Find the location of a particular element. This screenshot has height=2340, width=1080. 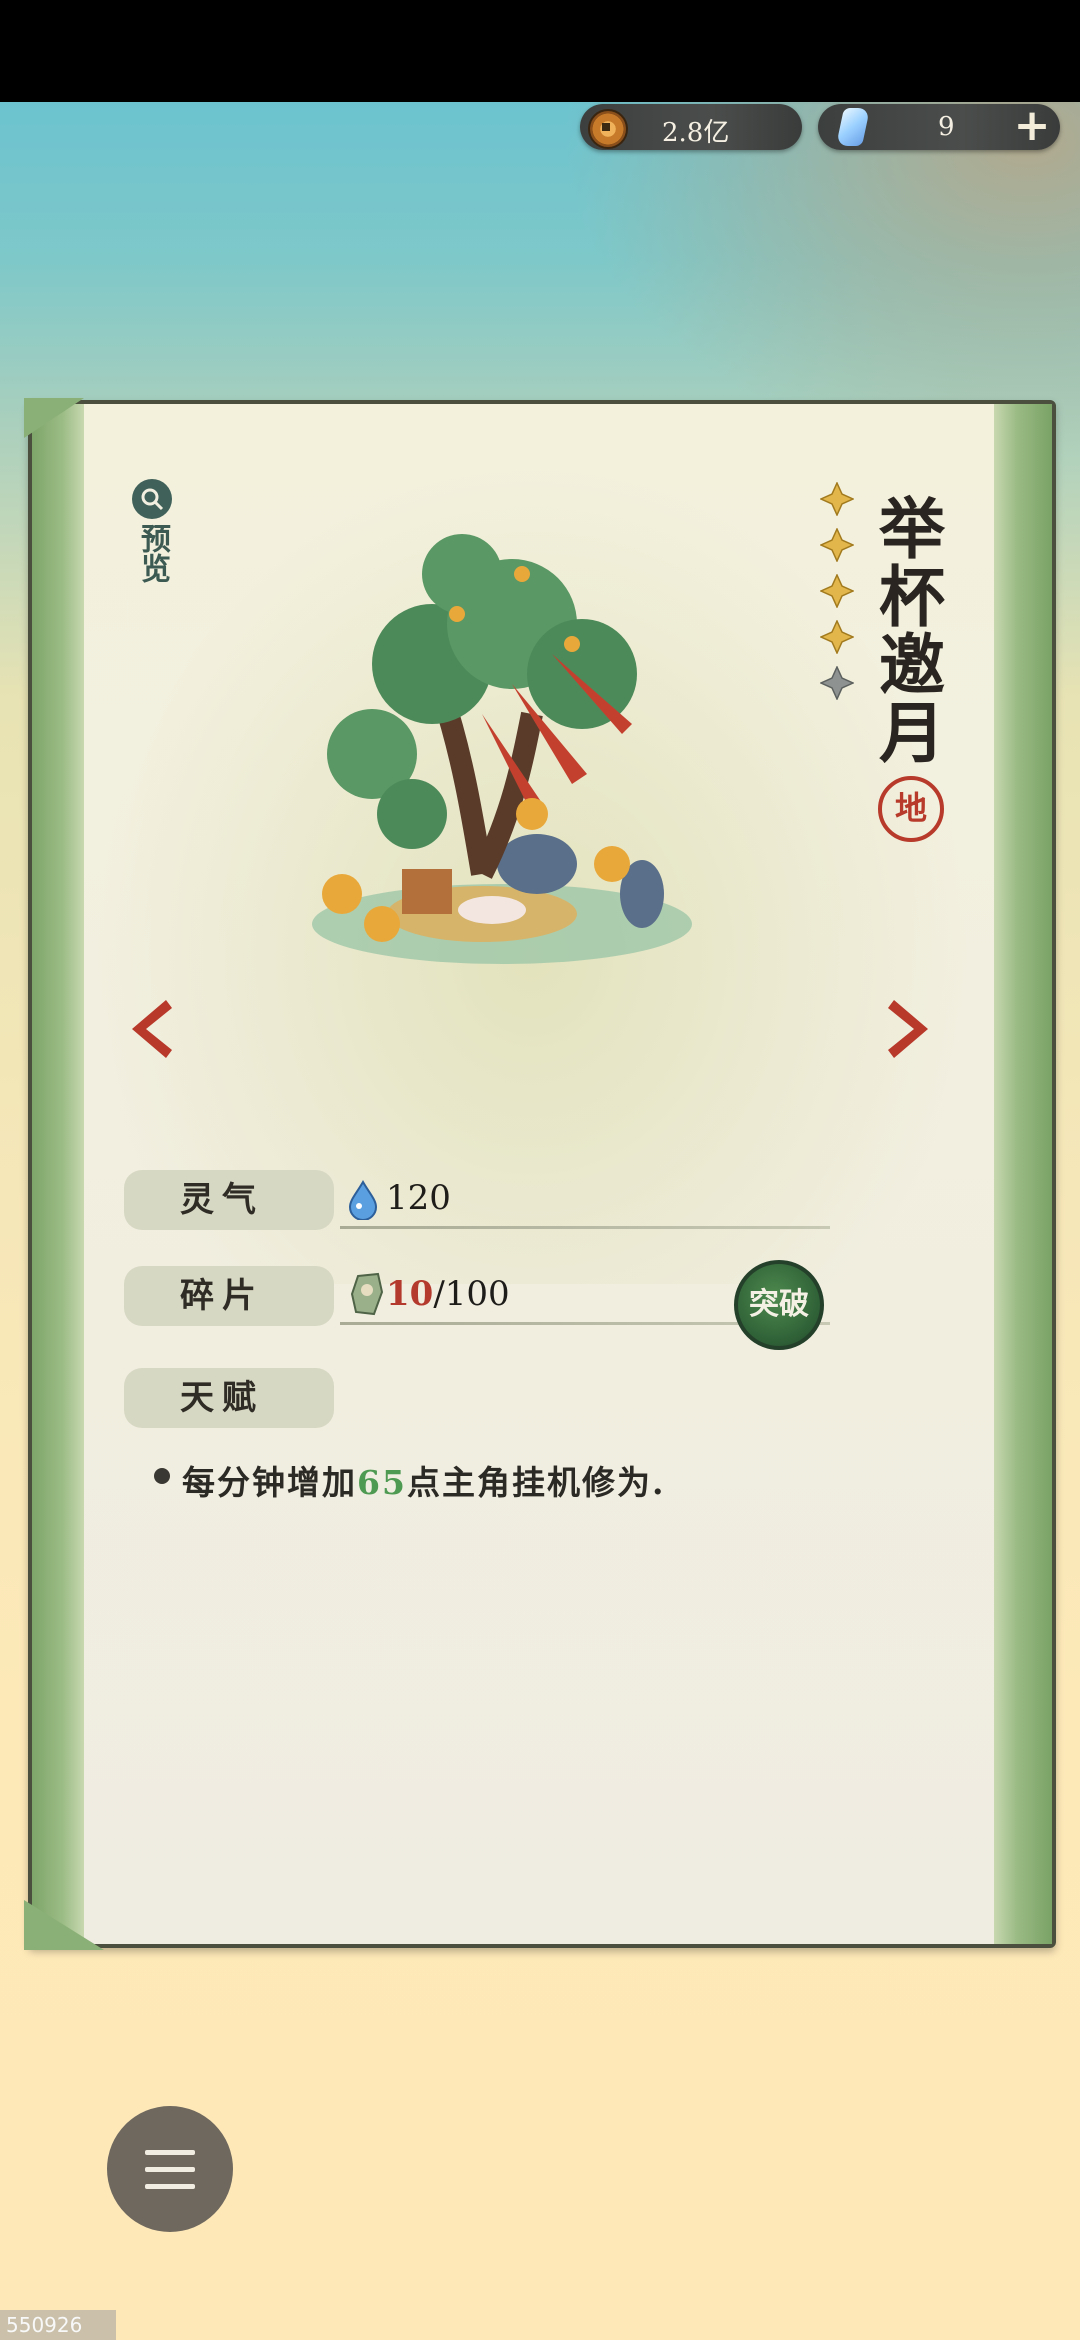

preview-button: 预览 is located at coordinates (152, 531).